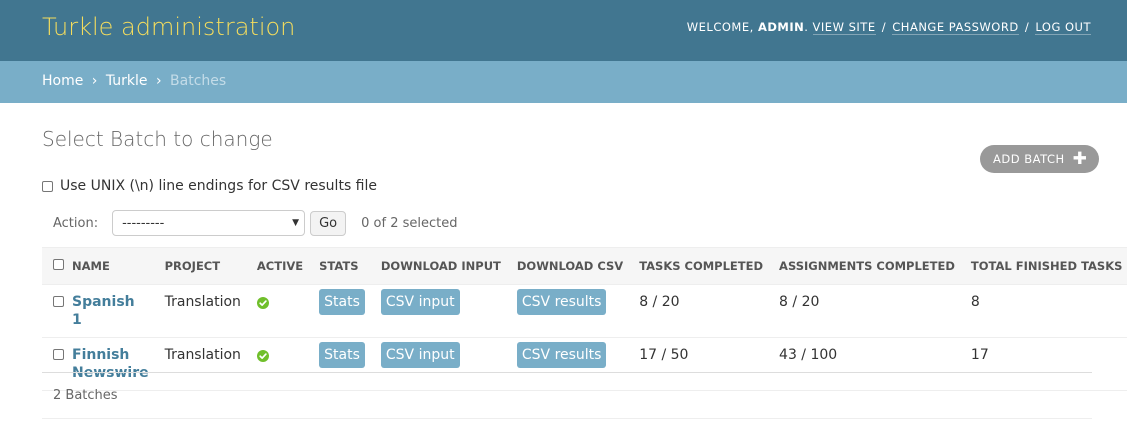 The height and width of the screenshot is (433, 1127). What do you see at coordinates (440, 266) in the screenshot?
I see `column-header-download-input: Download input` at bounding box center [440, 266].